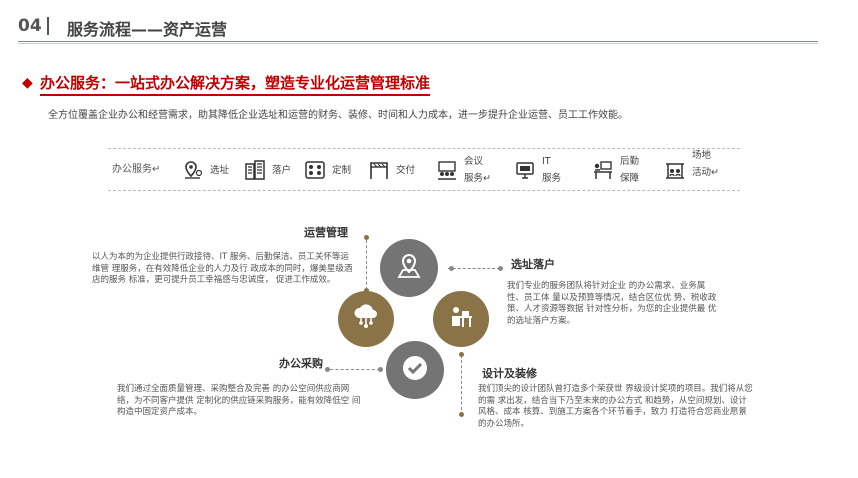 Image resolution: width=858 pixels, height=478 pixels. I want to click on map-pin-icon, so click(409, 268).